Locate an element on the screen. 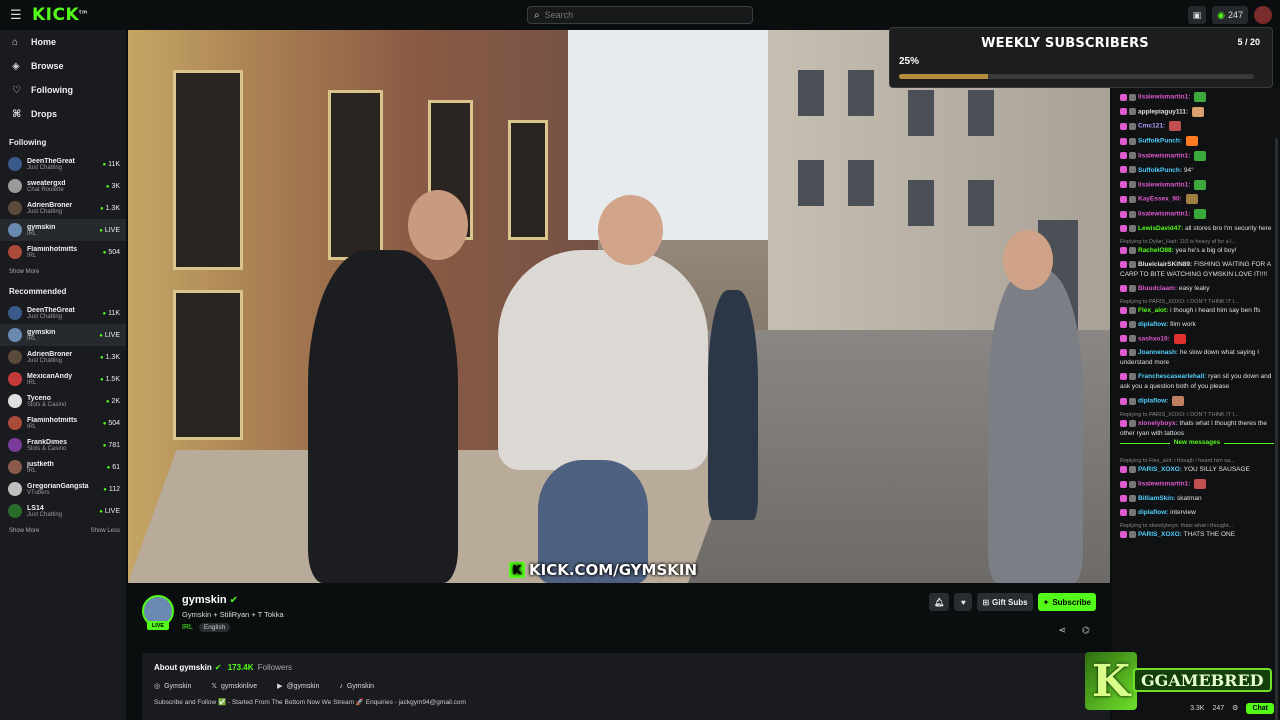 This screenshot has height=720, width=1280. nav-item-browse: ◈ Browse is located at coordinates (63, 66).